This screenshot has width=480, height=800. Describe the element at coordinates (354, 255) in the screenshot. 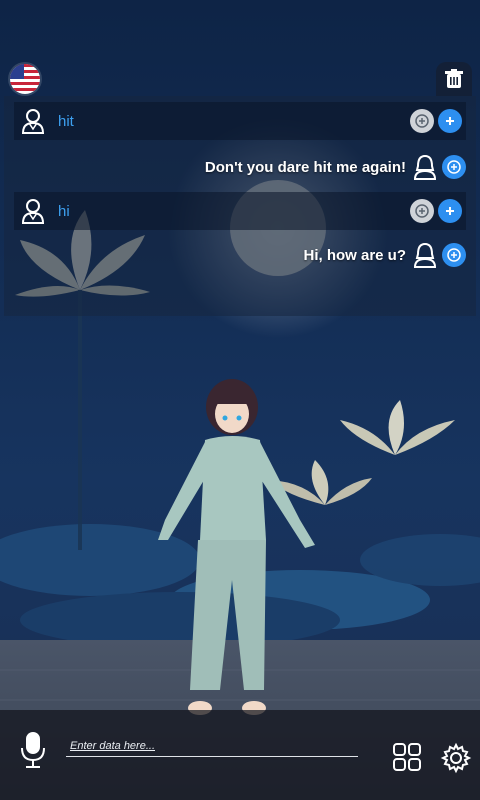

I see `chat-message-text: Hi, how are u?` at that location.